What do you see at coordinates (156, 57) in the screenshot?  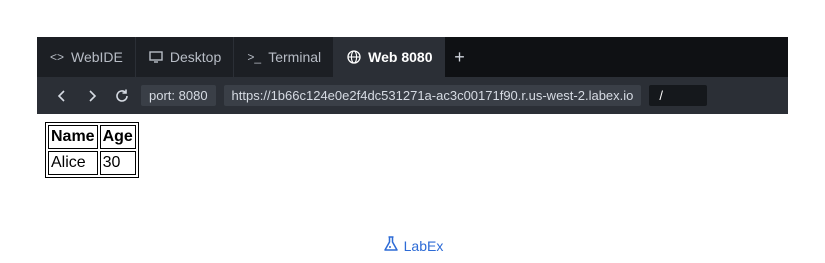 I see `monitor-icon` at bounding box center [156, 57].